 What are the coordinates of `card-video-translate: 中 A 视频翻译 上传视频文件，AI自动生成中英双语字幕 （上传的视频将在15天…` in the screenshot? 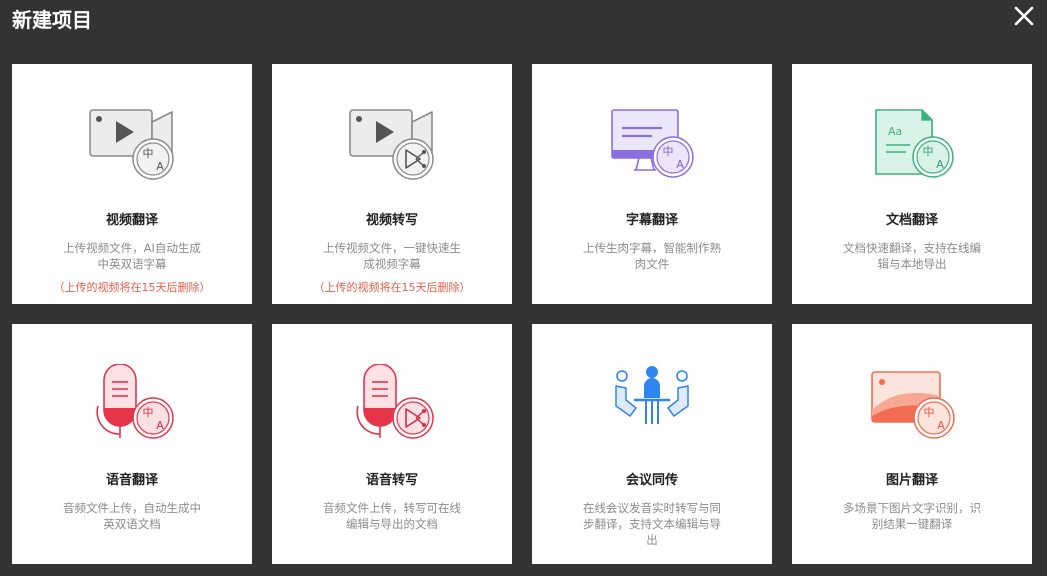 It's located at (132, 184).